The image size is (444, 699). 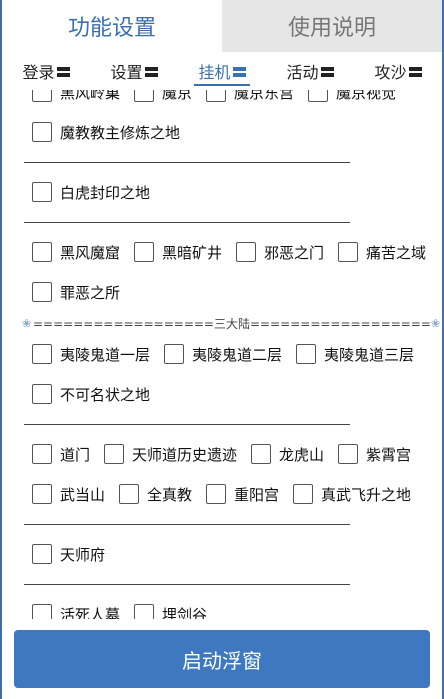 I want to click on map-checkbox: 痛苦之域, so click(x=382, y=252).